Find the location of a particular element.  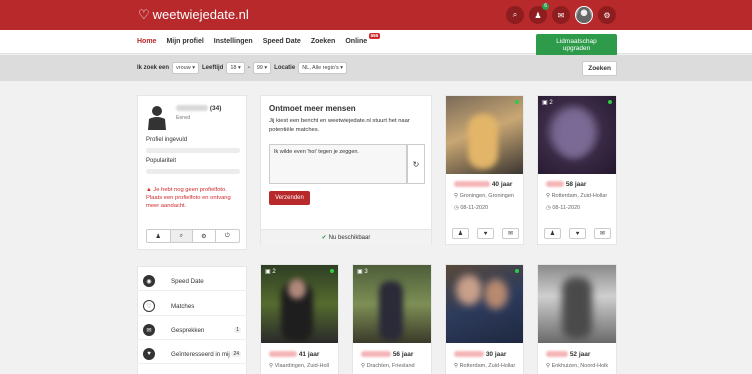

profile-age: (34) is located at coordinates (215, 108).